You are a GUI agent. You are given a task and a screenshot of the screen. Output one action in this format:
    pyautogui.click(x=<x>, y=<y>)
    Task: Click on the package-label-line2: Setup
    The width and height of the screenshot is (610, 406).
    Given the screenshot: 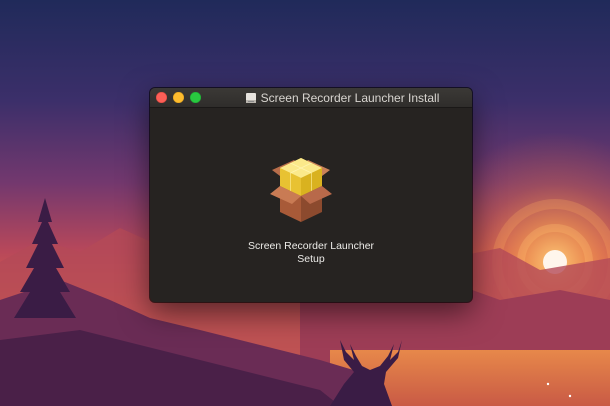 What is the action you would take?
    pyautogui.click(x=311, y=259)
    